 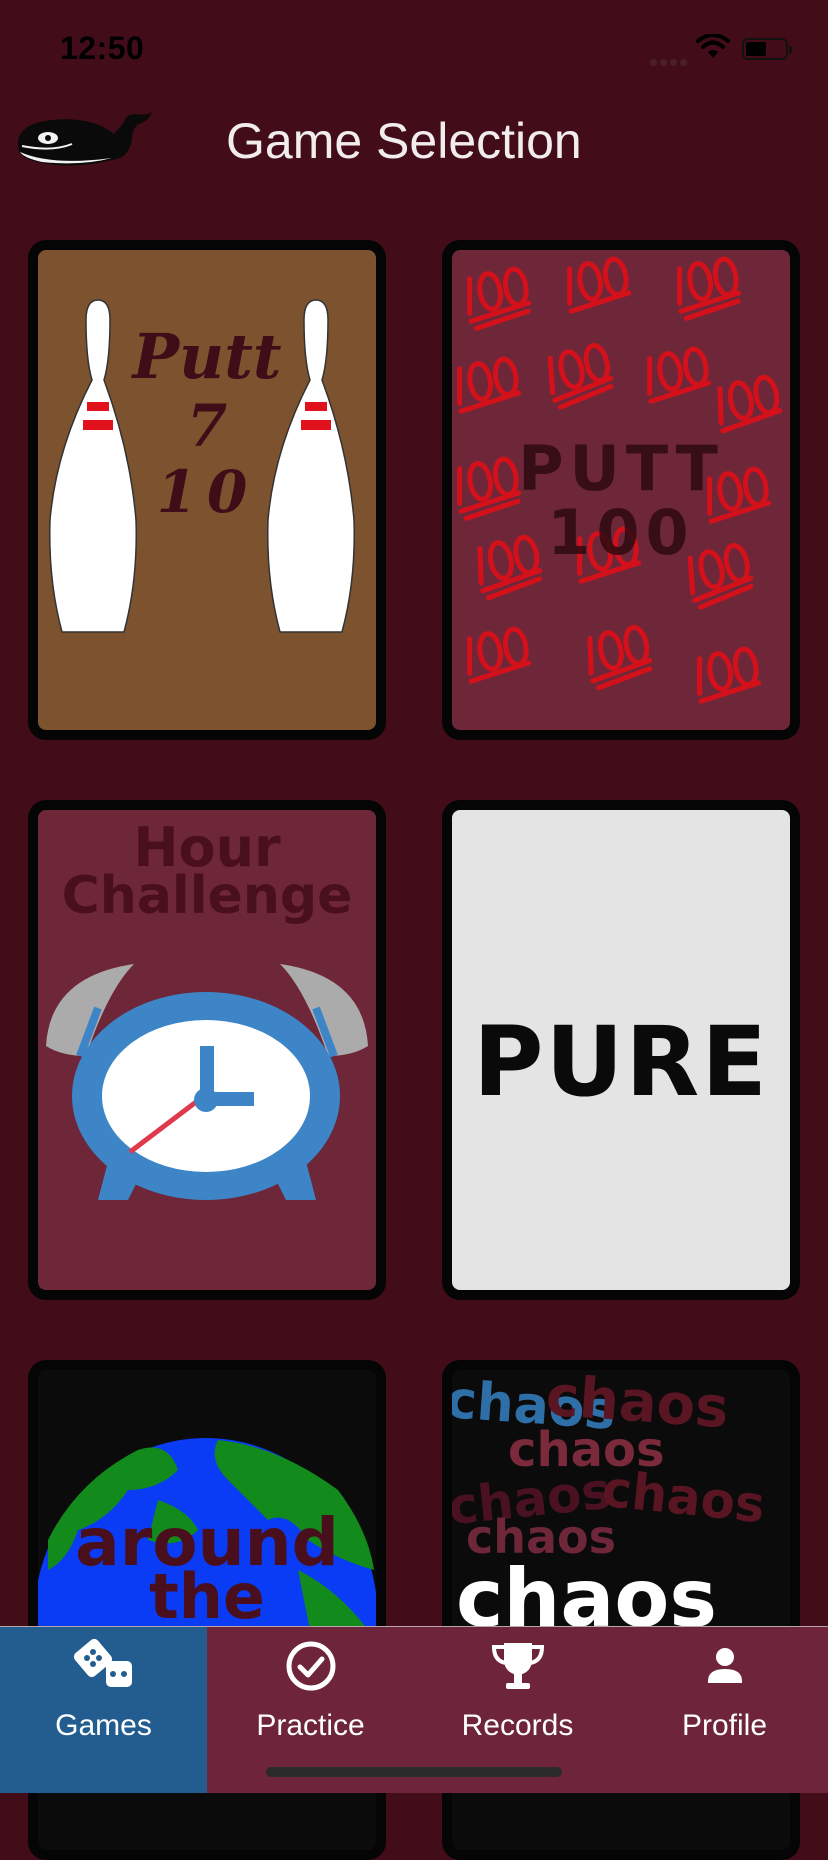 What do you see at coordinates (518, 1668) in the screenshot?
I see `trophy-icon` at bounding box center [518, 1668].